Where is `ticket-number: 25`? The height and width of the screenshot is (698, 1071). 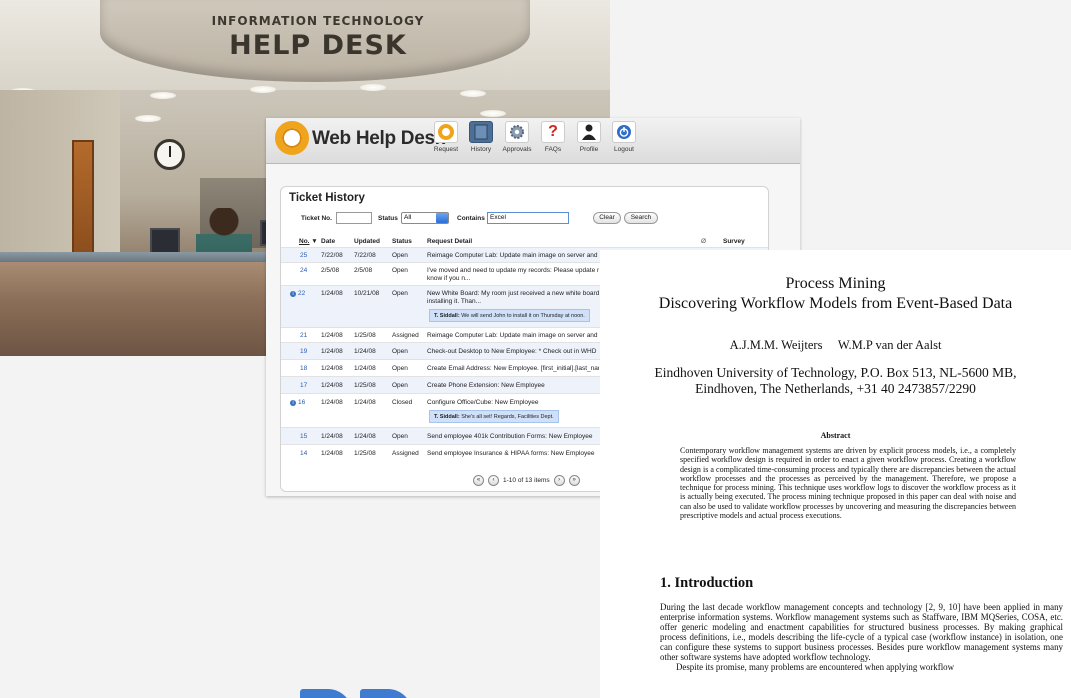
ticket-number: 25 is located at coordinates (303, 255).